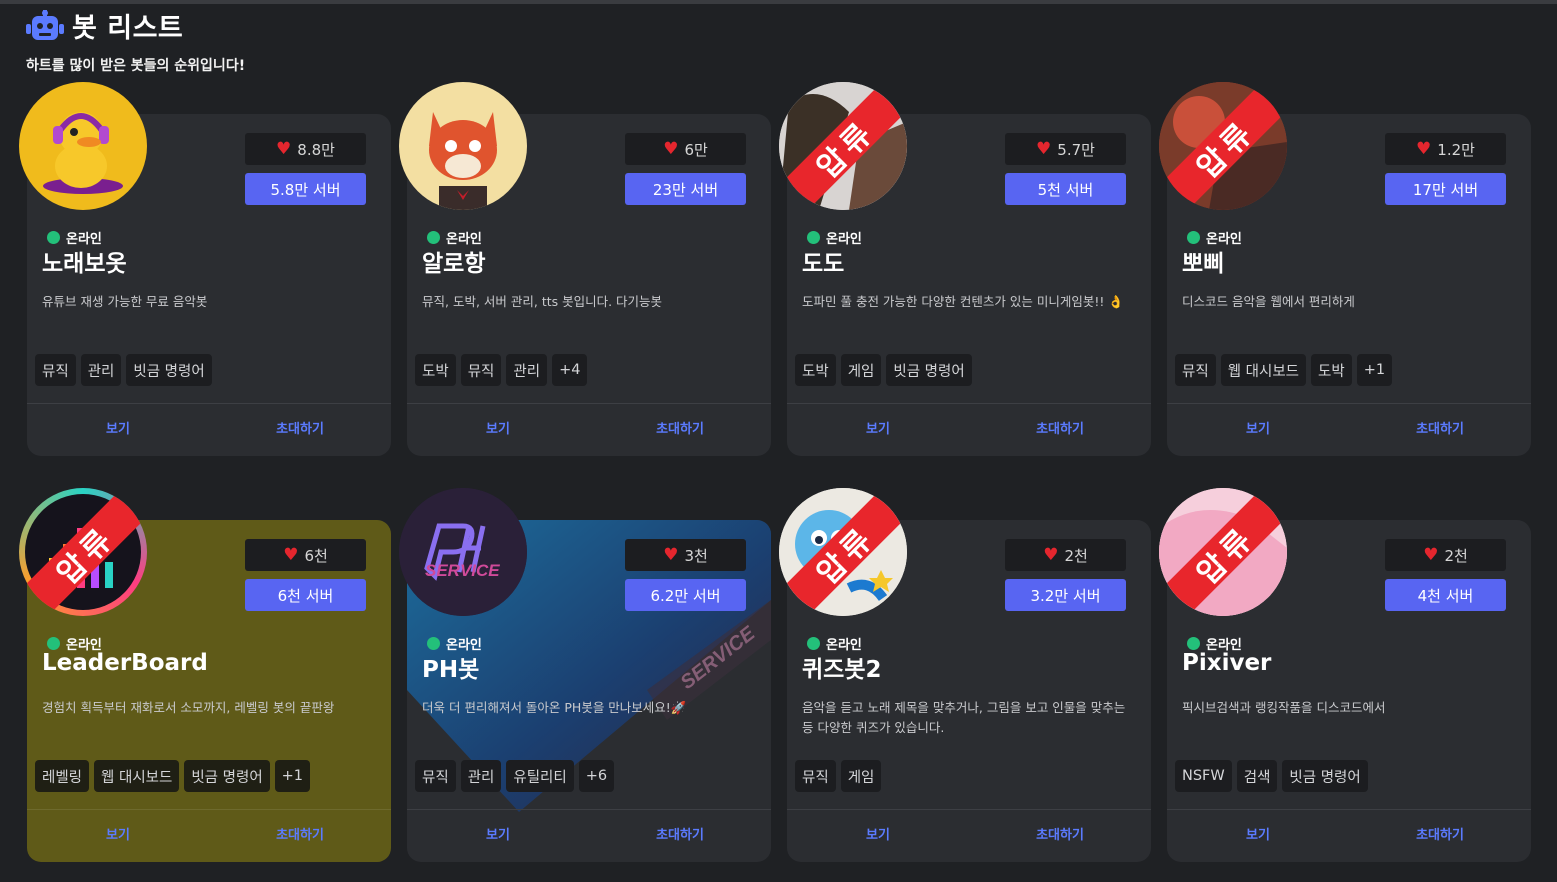  Describe the element at coordinates (1257, 776) in the screenshot. I see `tag: 검색` at that location.